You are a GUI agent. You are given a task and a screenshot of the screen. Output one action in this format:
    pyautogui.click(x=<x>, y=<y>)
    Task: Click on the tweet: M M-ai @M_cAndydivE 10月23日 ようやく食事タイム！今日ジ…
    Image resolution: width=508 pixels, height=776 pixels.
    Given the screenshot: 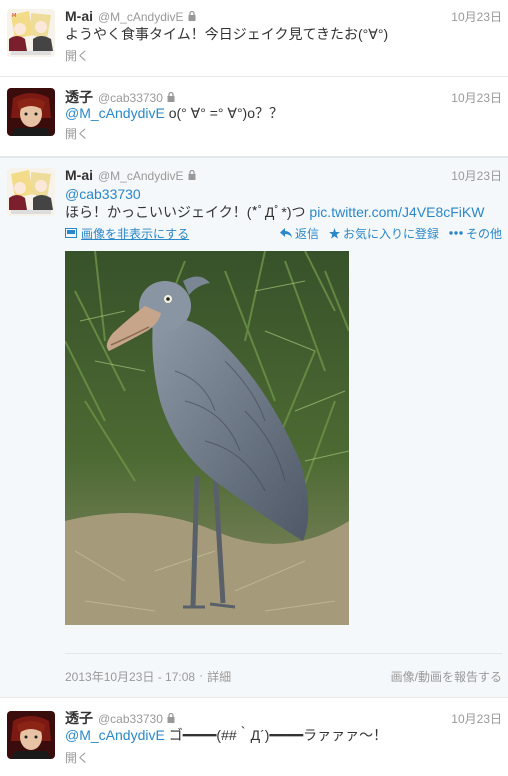 What is the action you would take?
    pyautogui.click(x=254, y=38)
    